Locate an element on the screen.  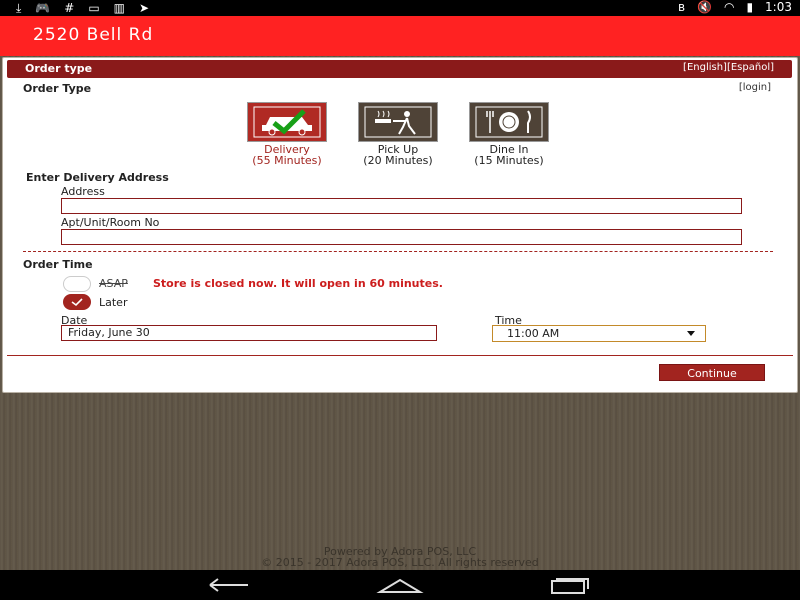
option-delivery: Delivery (55 Minutes) is located at coordinates (287, 134).